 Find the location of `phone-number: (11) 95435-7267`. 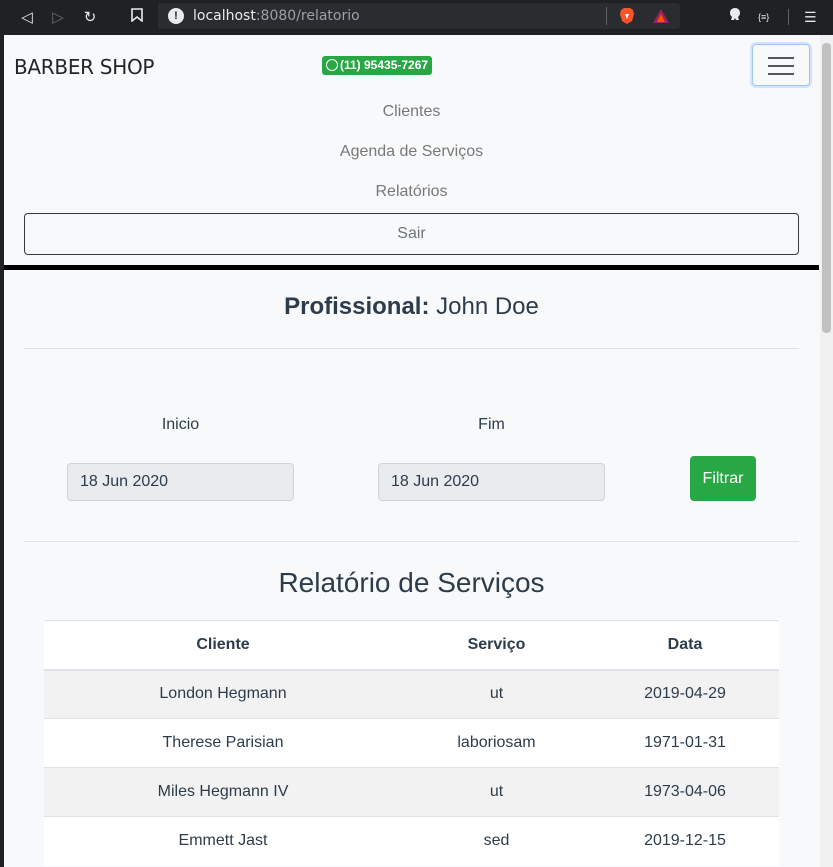

phone-number: (11) 95435-7267 is located at coordinates (384, 65).